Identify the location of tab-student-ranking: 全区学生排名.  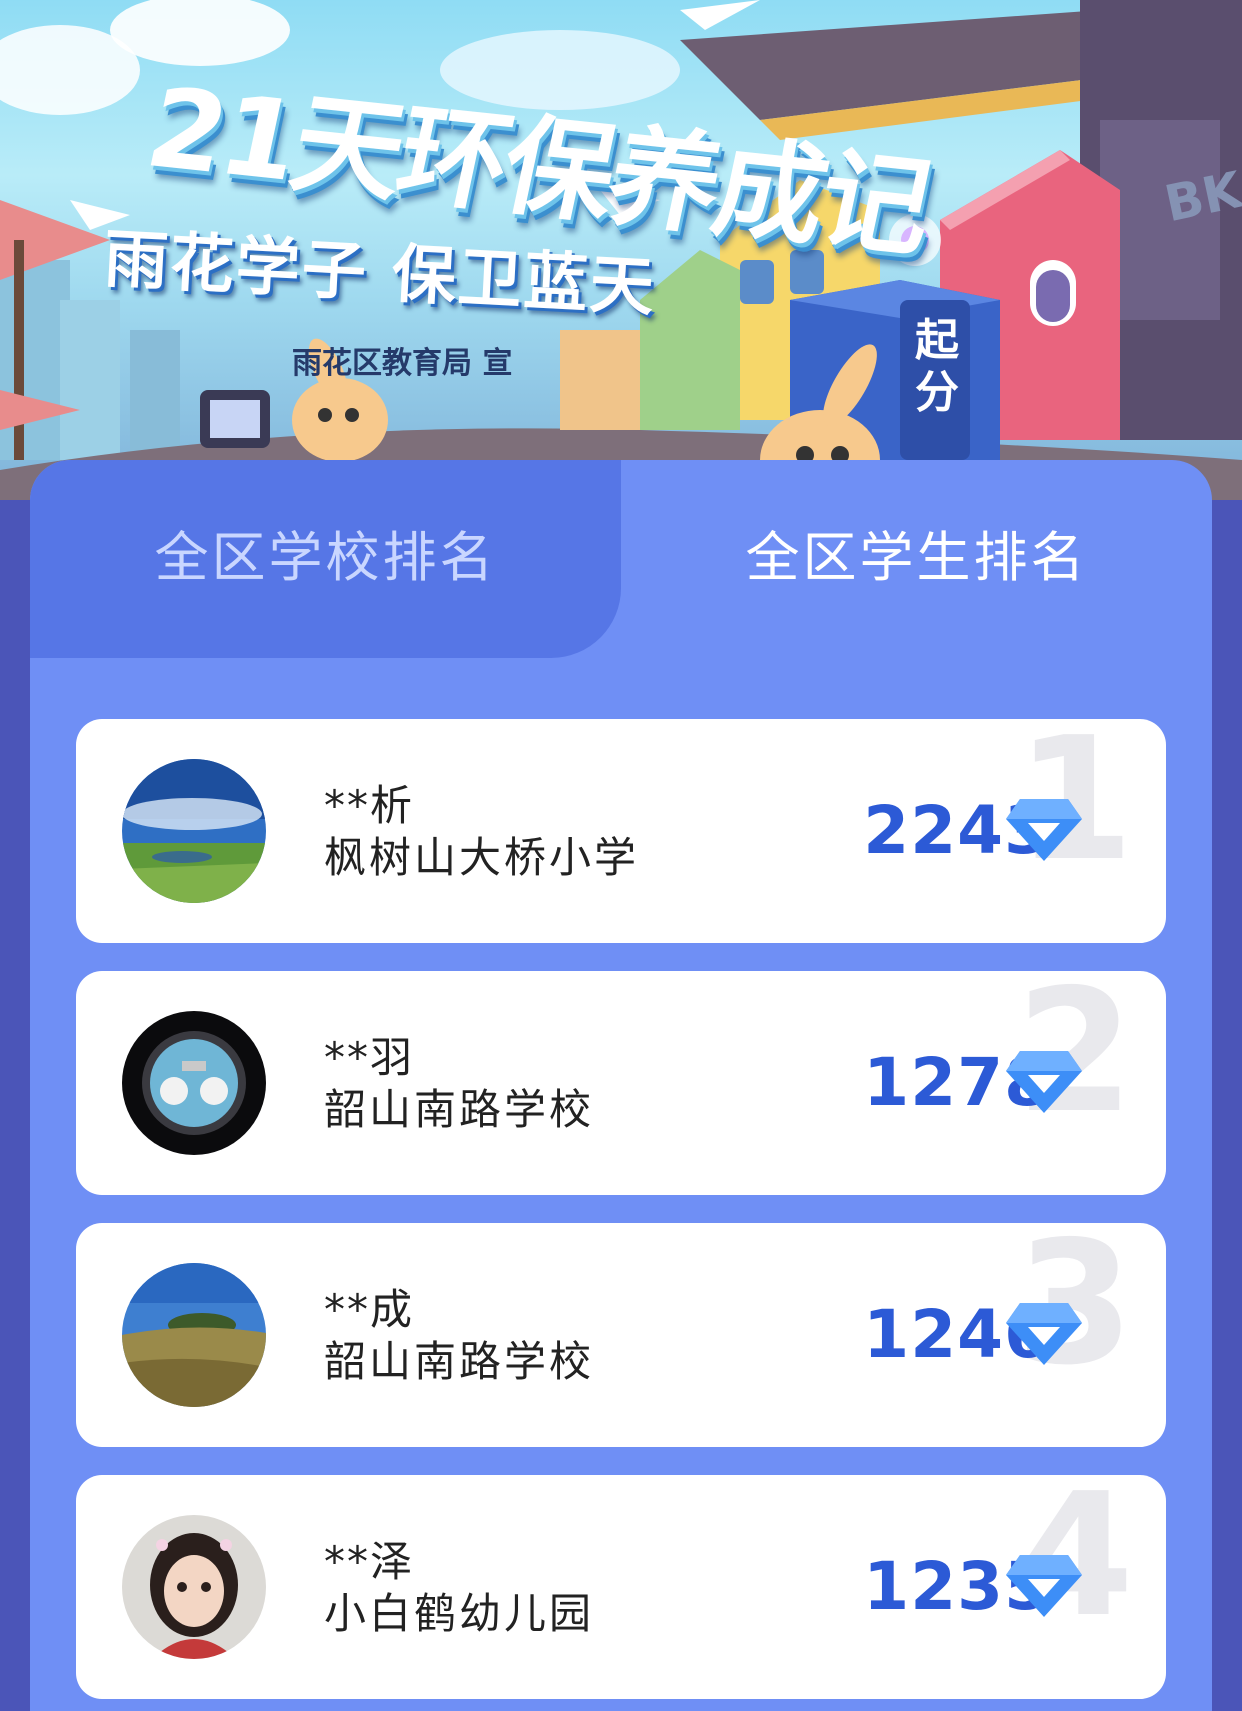
(916, 559).